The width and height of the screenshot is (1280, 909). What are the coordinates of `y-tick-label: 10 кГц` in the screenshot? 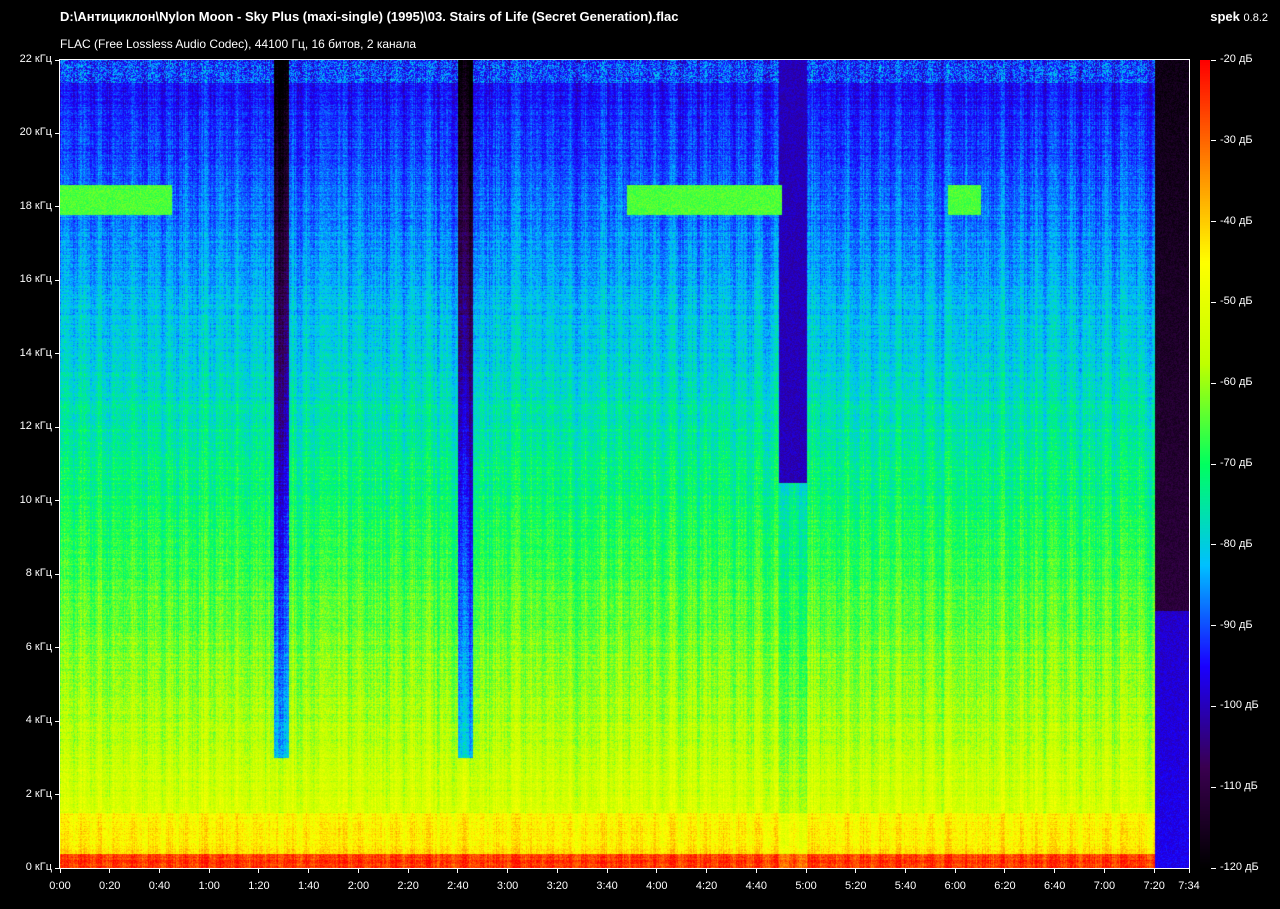 It's located at (35, 499).